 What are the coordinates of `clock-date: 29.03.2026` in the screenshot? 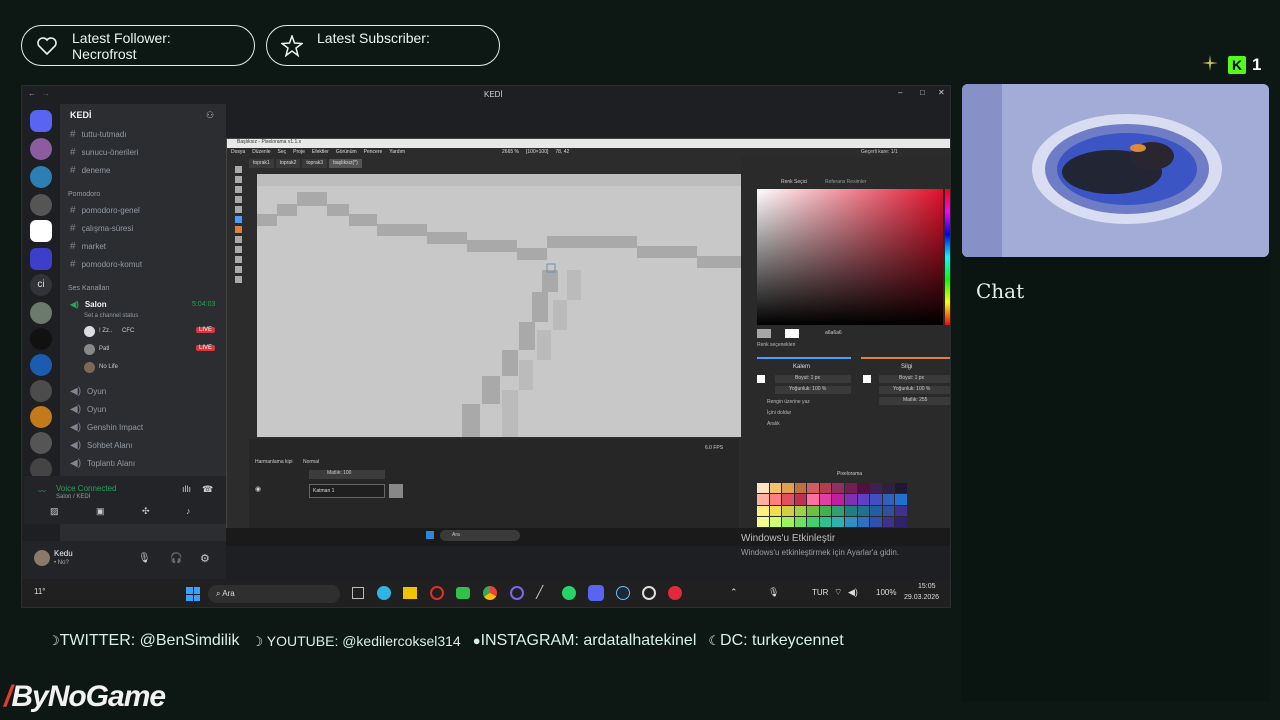 It's located at (921, 597).